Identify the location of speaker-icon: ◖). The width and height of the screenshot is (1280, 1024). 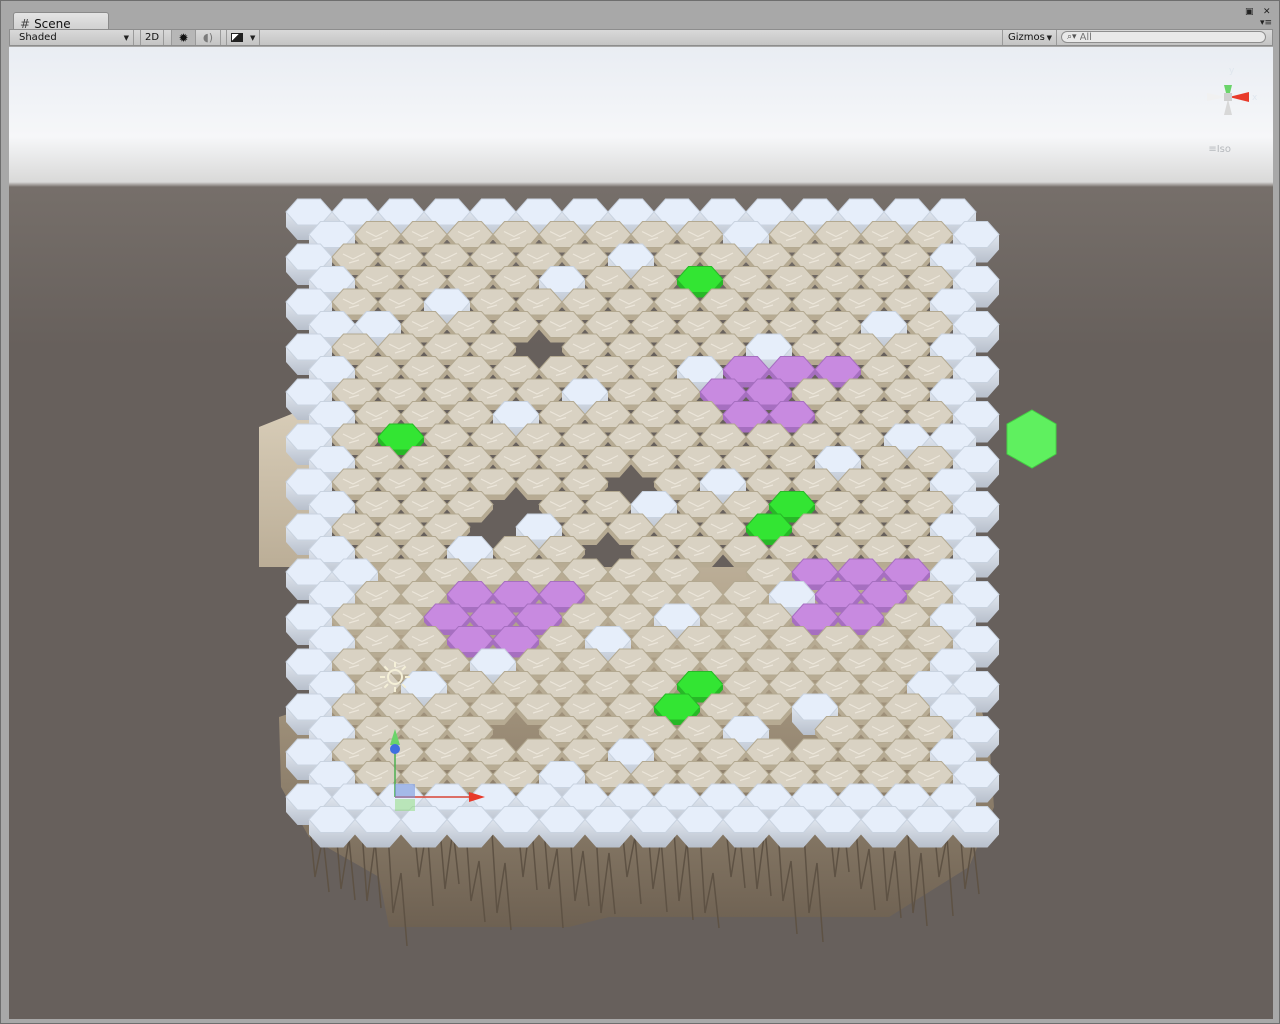
(208, 37).